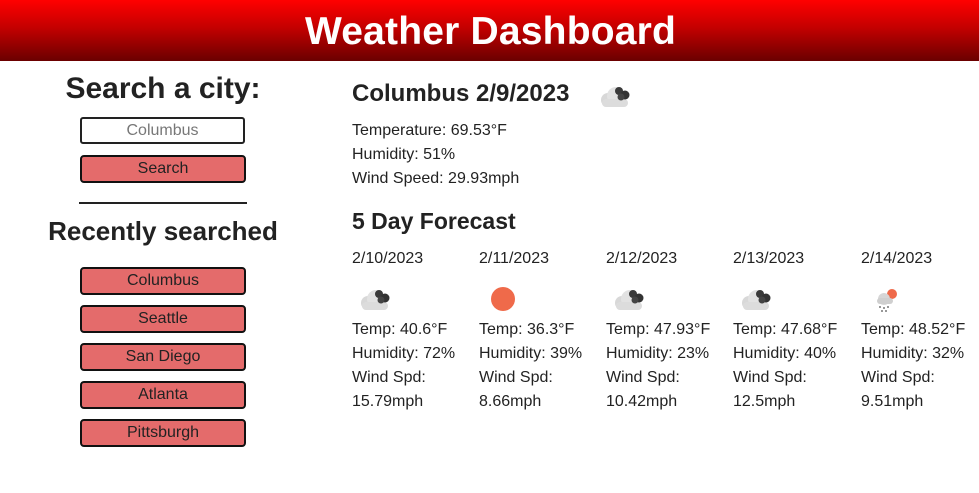 The height and width of the screenshot is (493, 979). Describe the element at coordinates (163, 395) in the screenshot. I see `recent-city-button: Atlanta` at that location.